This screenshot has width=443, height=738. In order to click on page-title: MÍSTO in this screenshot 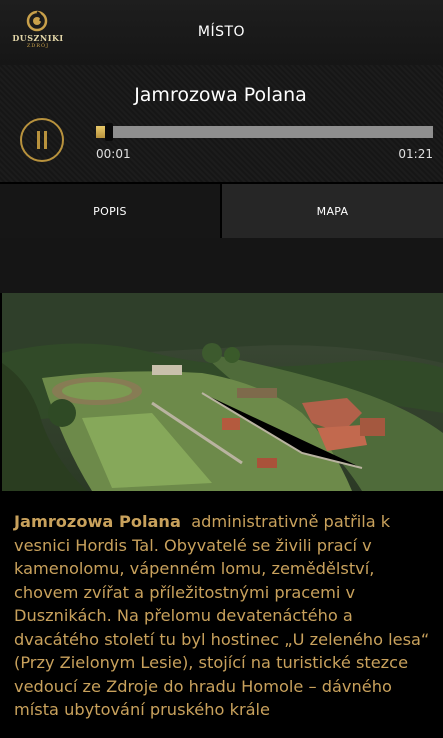, I will do `click(221, 32)`.